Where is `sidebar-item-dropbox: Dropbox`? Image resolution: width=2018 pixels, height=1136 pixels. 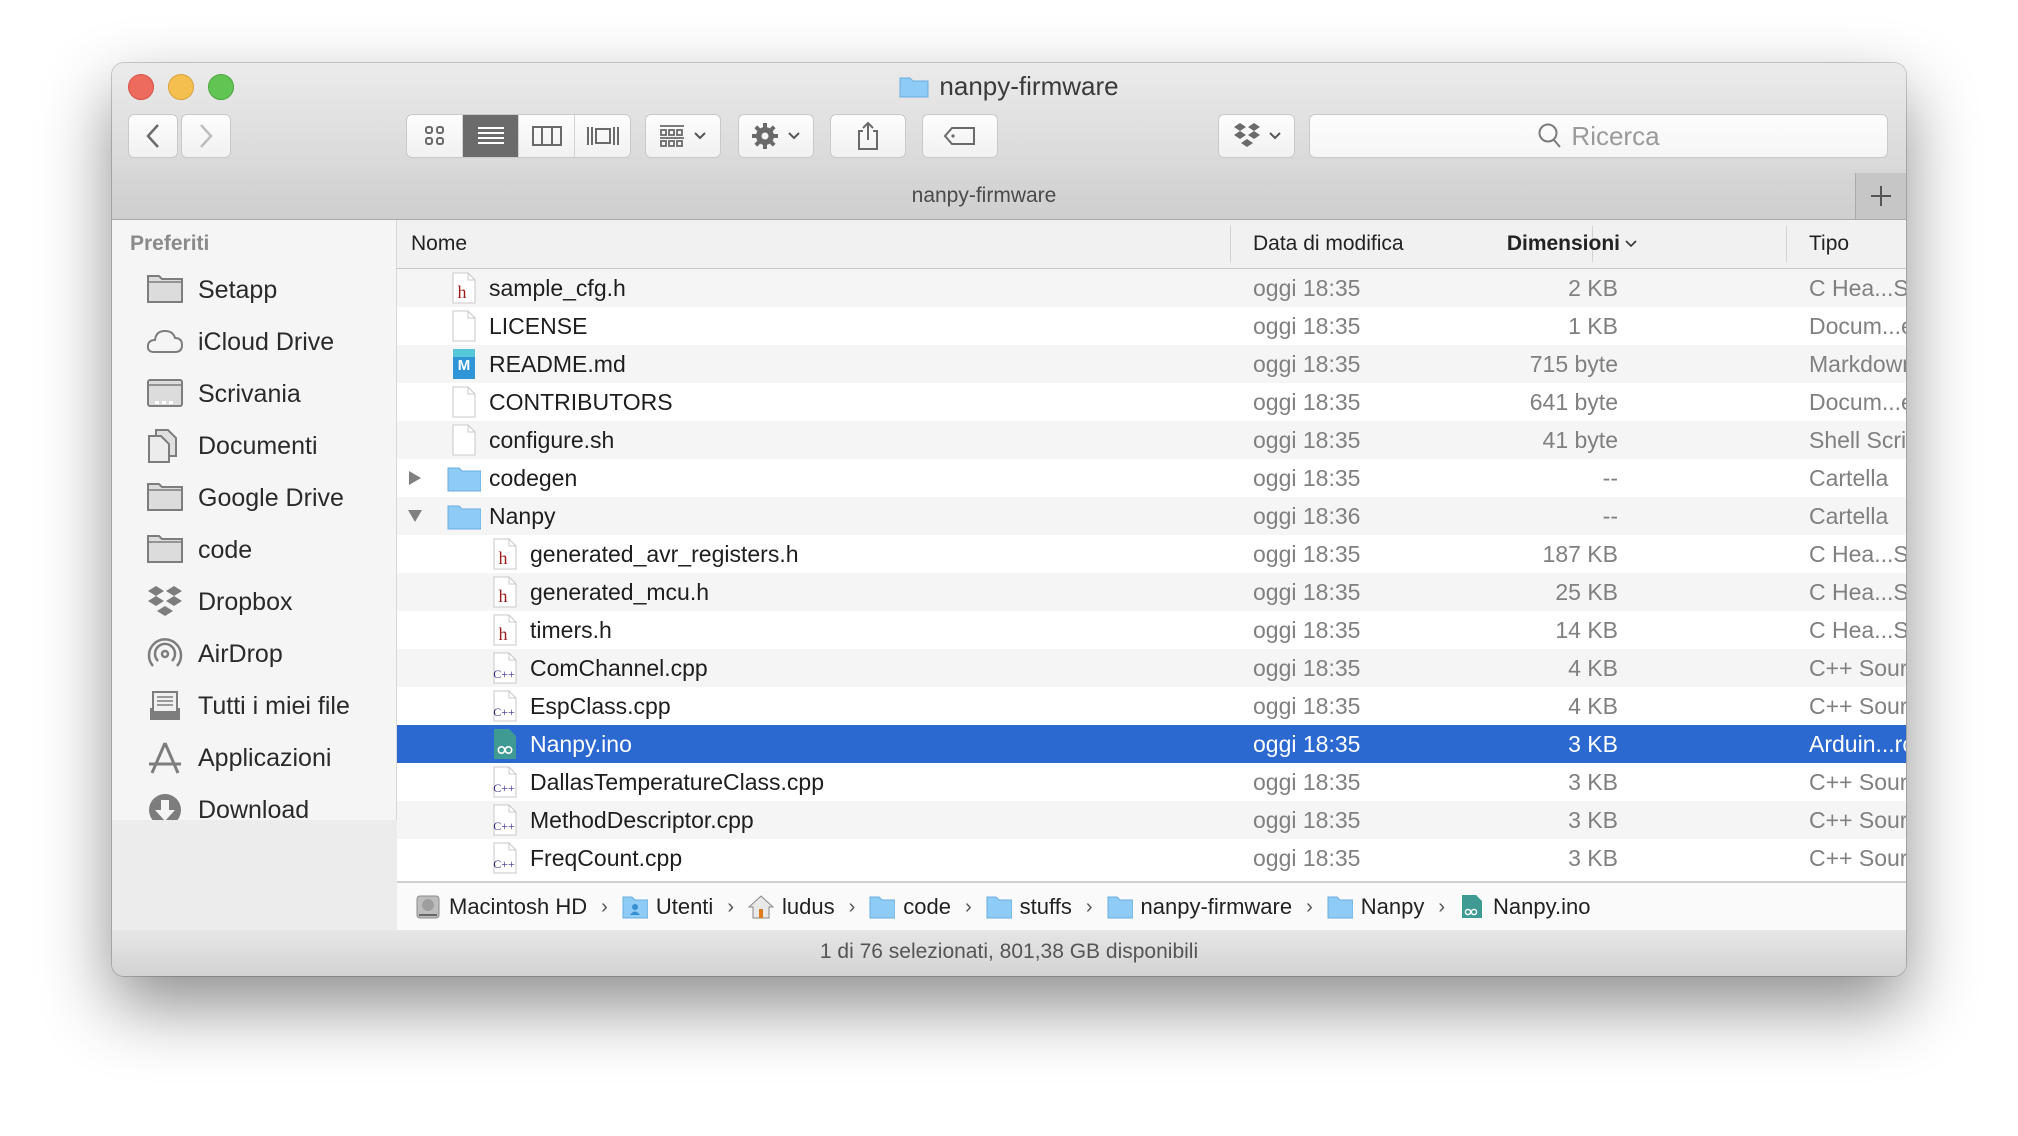
sidebar-item-dropbox: Dropbox is located at coordinates (219, 602).